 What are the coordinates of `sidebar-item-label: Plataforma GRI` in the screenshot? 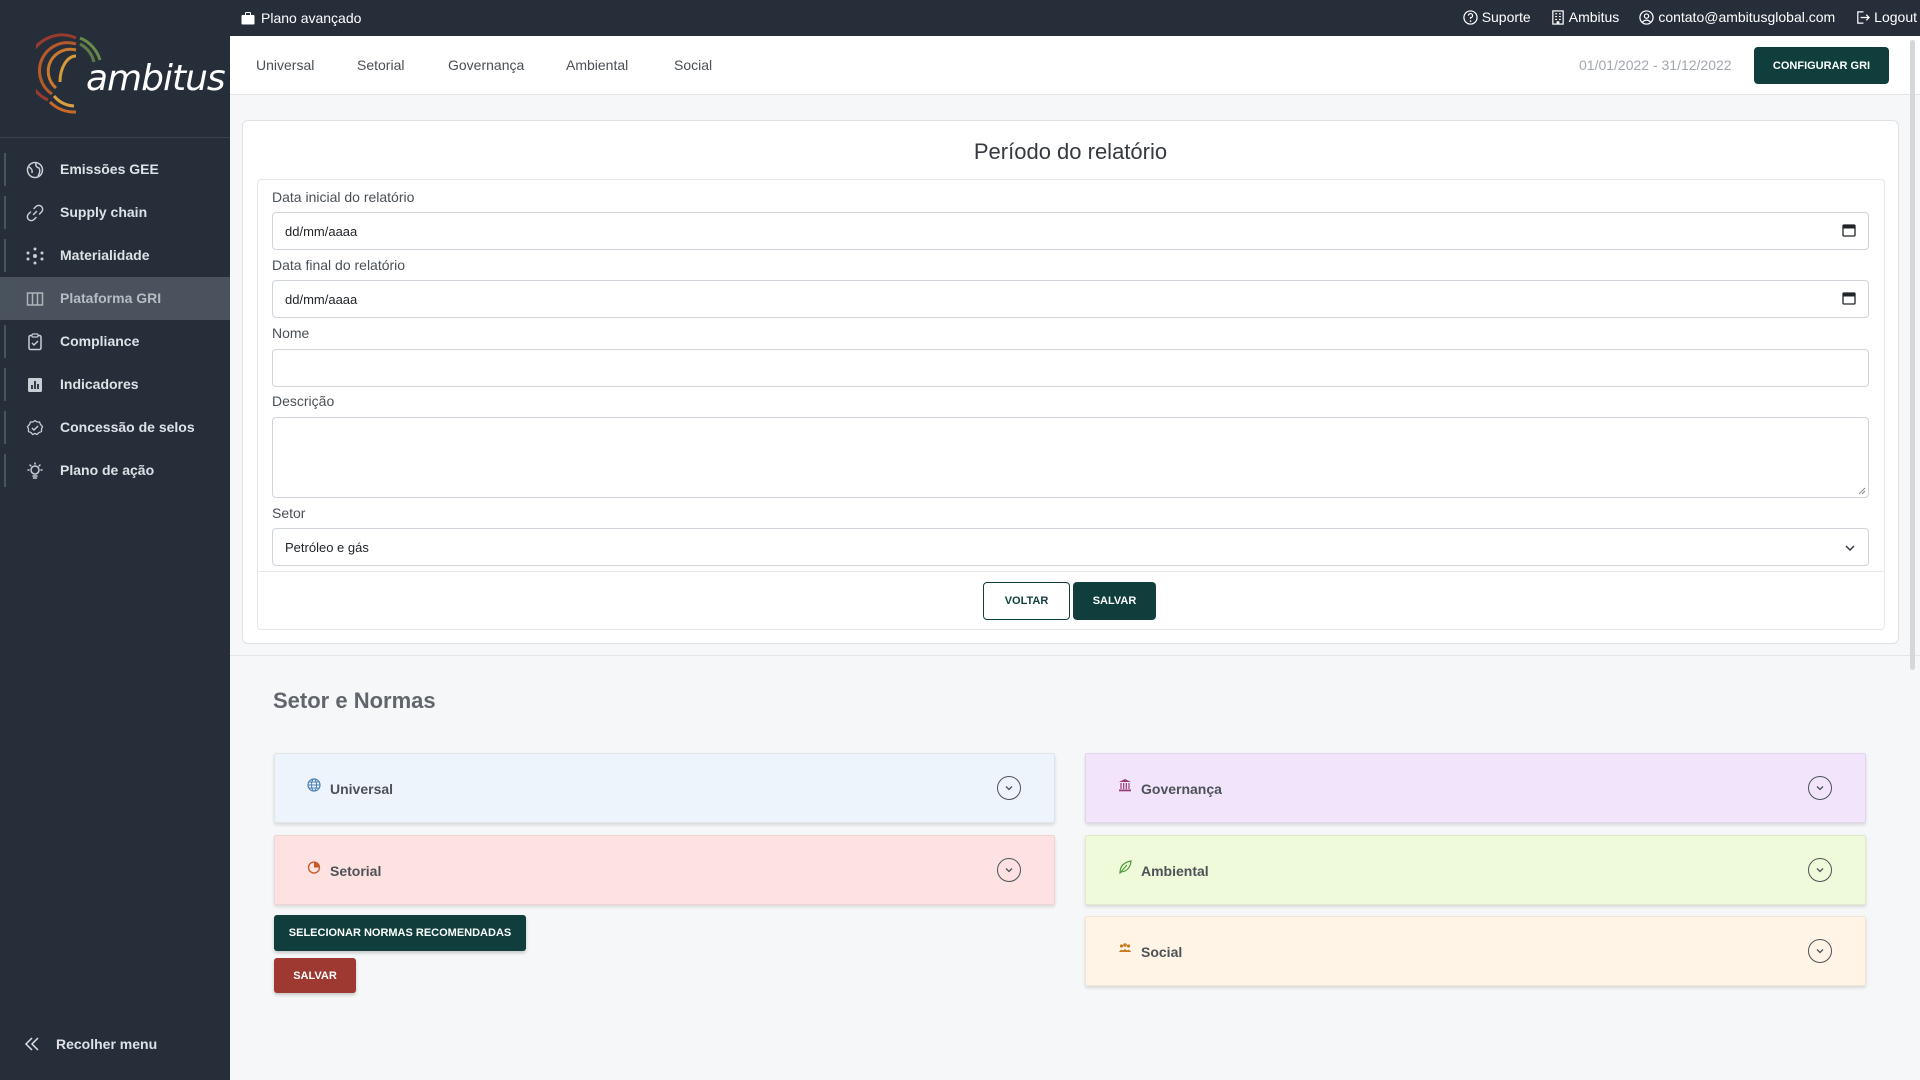 It's located at (111, 298).